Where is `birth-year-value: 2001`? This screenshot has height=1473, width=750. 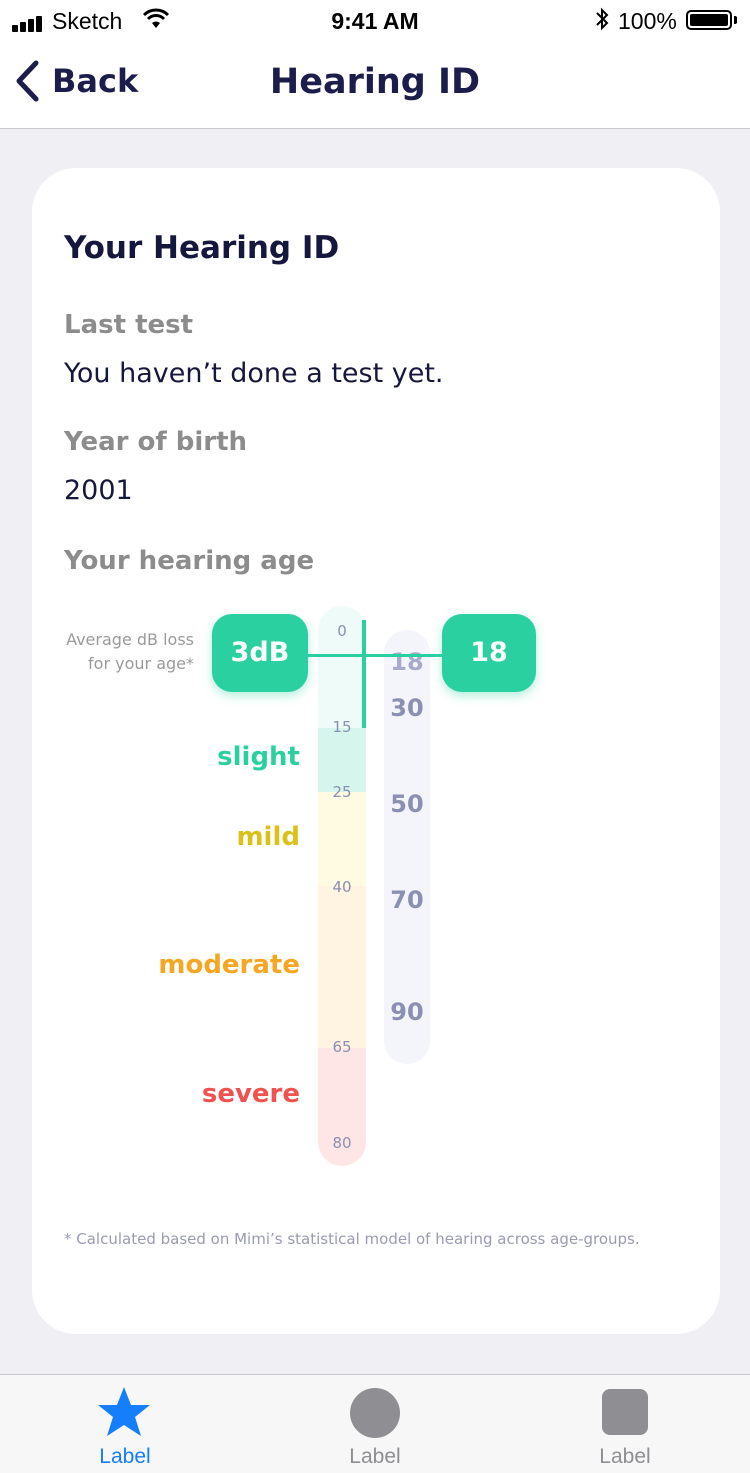 birth-year-value: 2001 is located at coordinates (98, 490).